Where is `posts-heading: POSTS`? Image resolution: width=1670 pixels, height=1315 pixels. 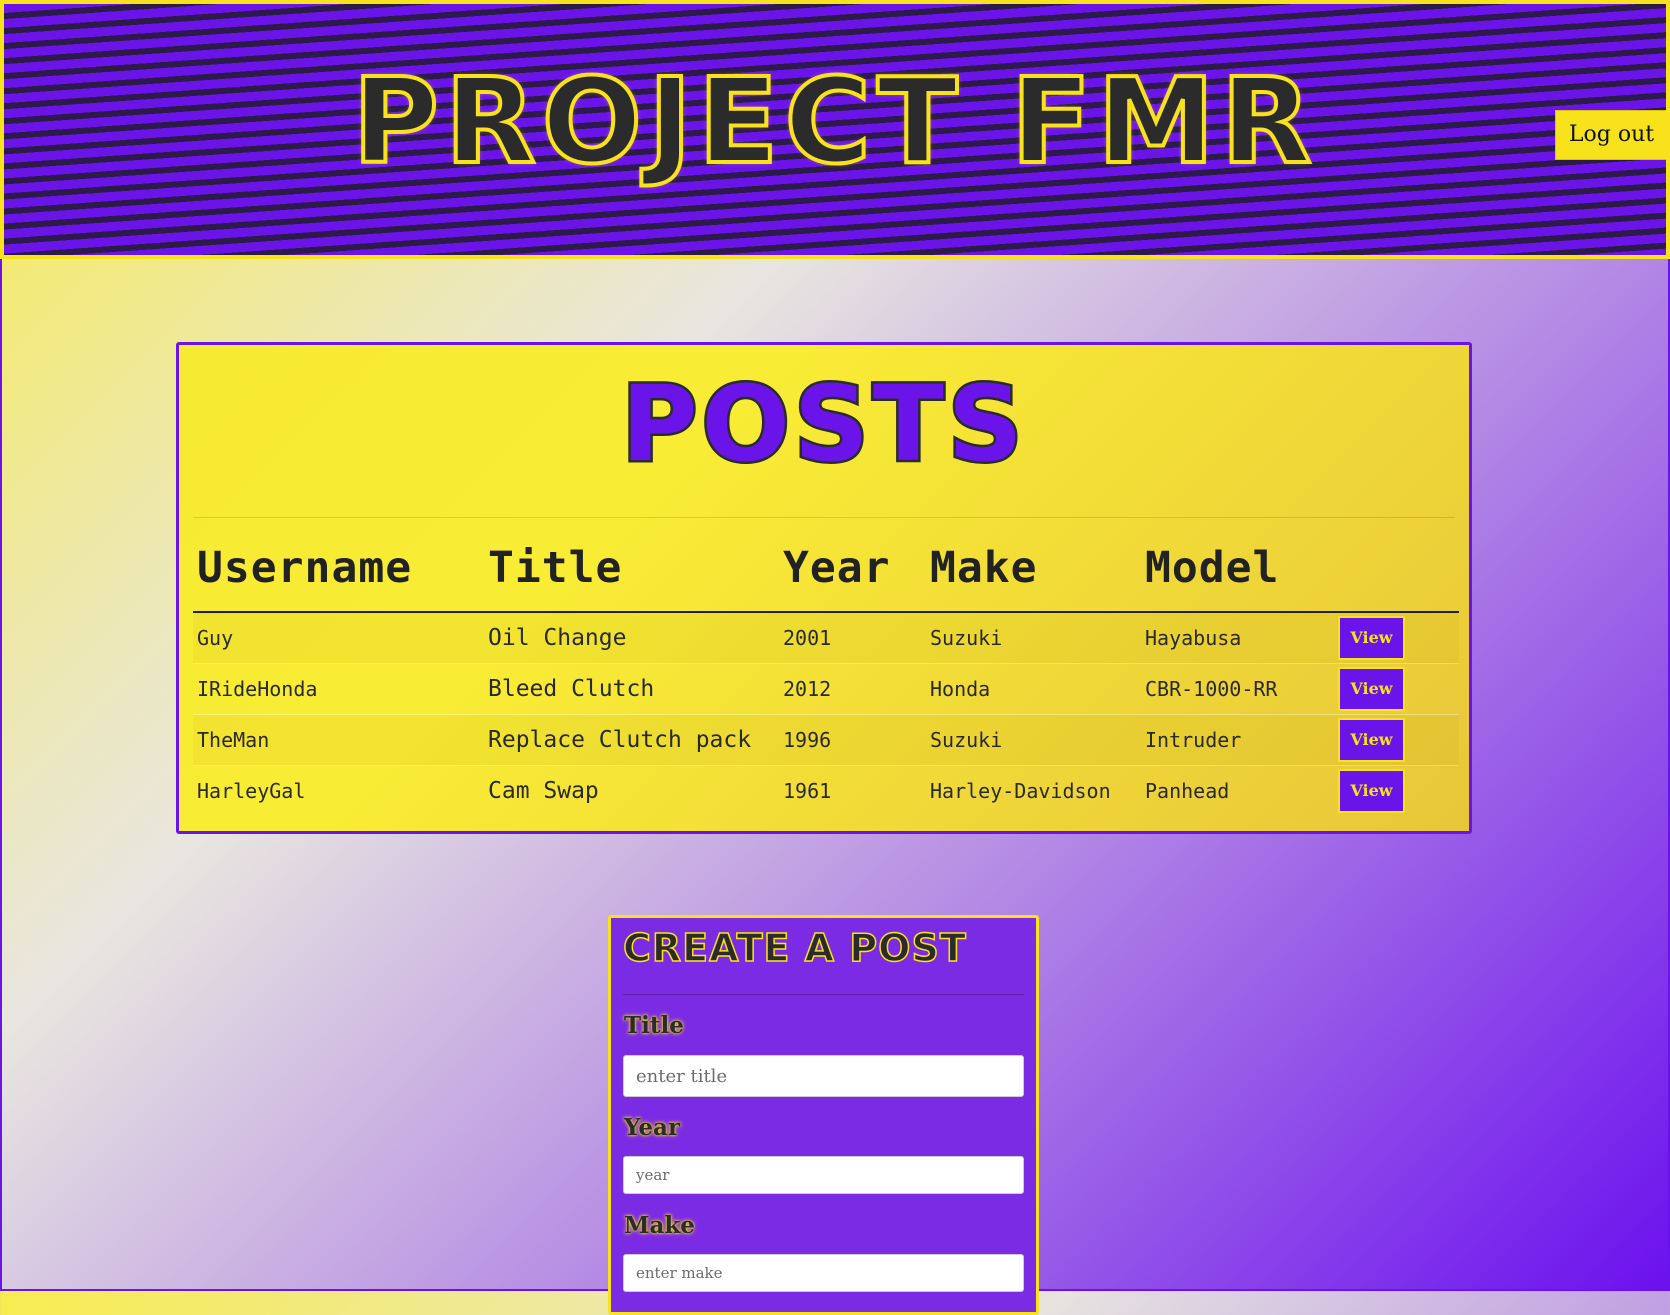
posts-heading: POSTS is located at coordinates (823, 424).